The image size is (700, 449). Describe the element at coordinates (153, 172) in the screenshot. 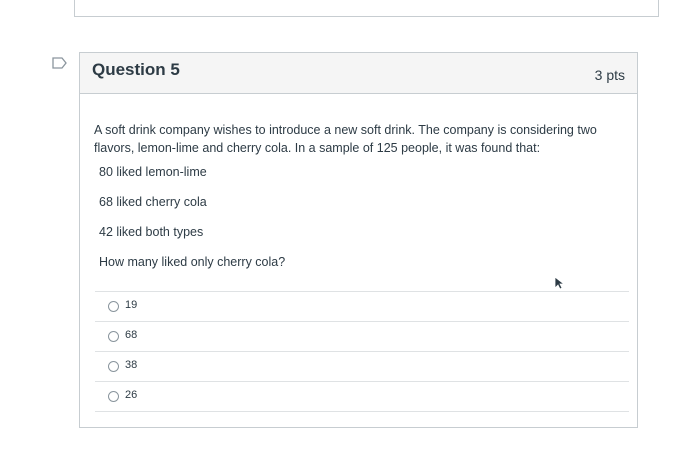

I see `fact-lemon-lime: 80 liked lemon-lime` at that location.